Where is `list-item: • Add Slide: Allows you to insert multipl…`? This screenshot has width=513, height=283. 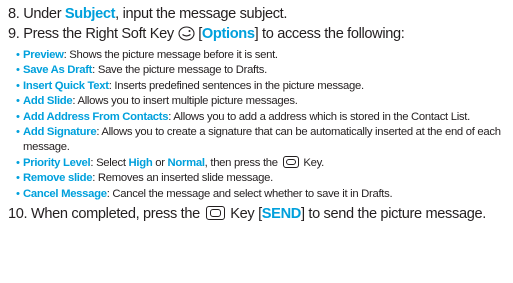
list-item: • Add Slide: Allows you to insert multipl… is located at coordinates (264, 101).